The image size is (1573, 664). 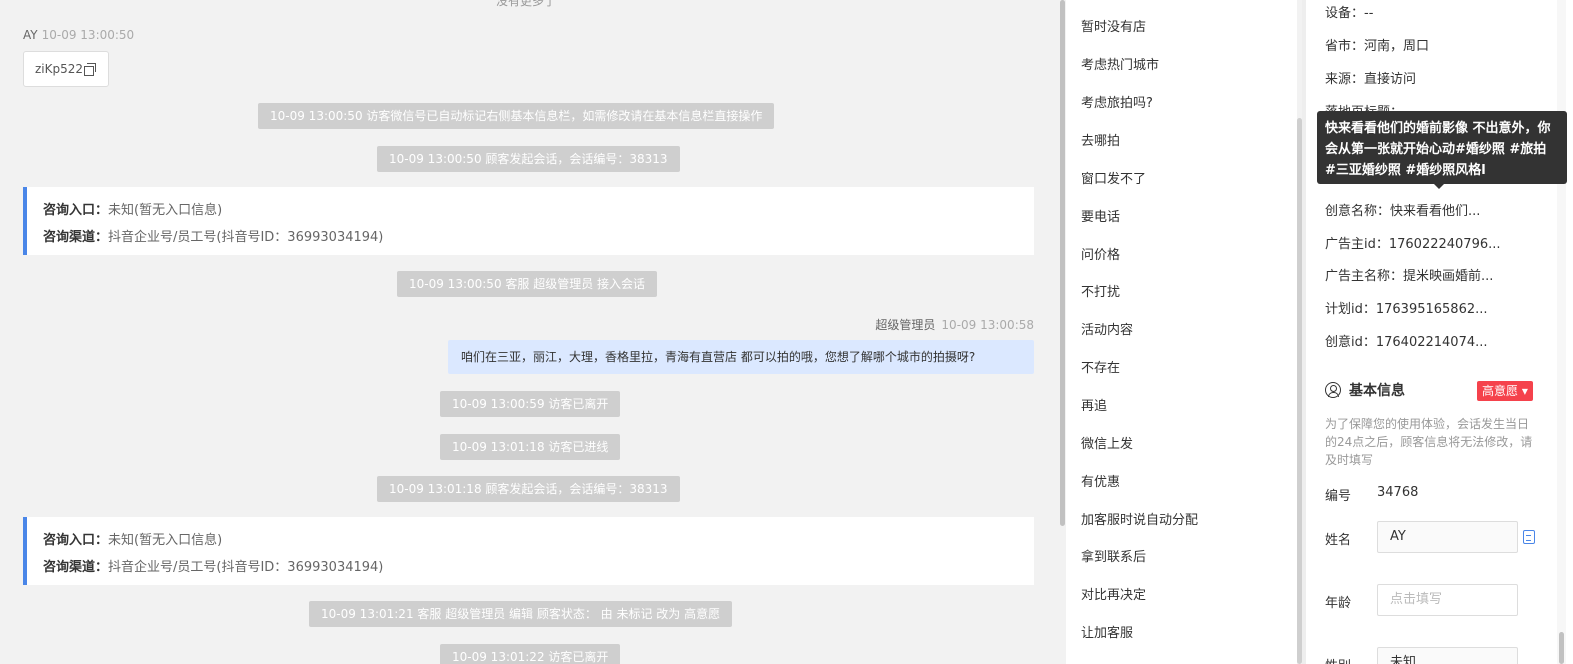 I want to click on quick-reply-item: 考虑热门城市, so click(x=1120, y=63).